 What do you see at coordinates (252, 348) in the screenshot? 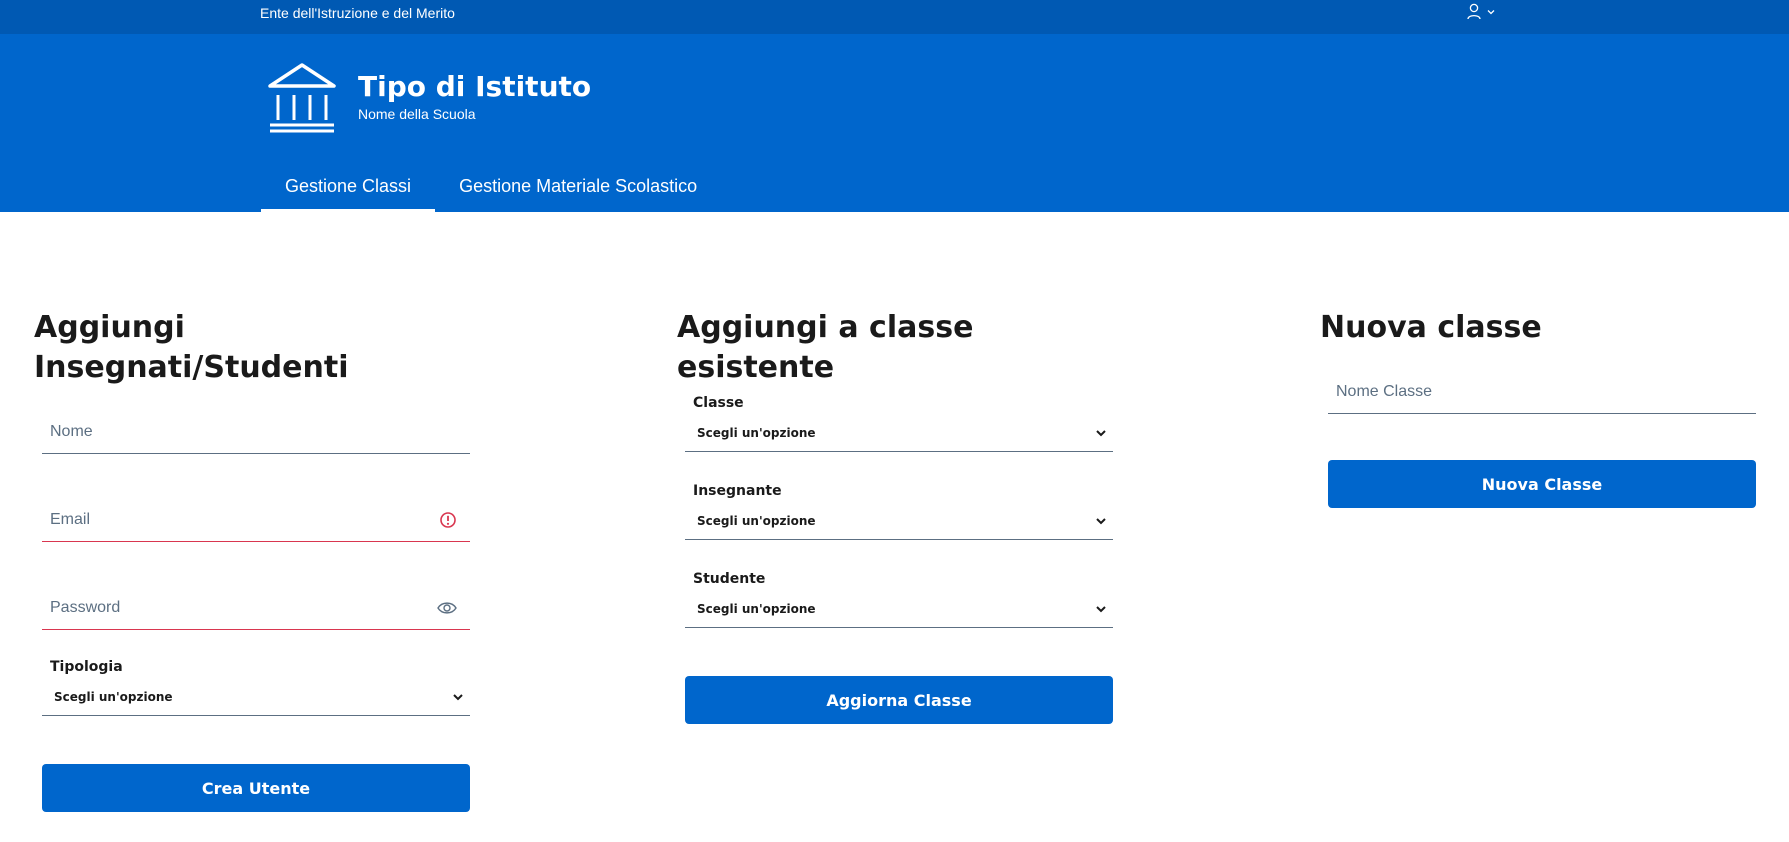
I see `add-users-heading: Aggiungi Insegnati/Studenti` at bounding box center [252, 348].